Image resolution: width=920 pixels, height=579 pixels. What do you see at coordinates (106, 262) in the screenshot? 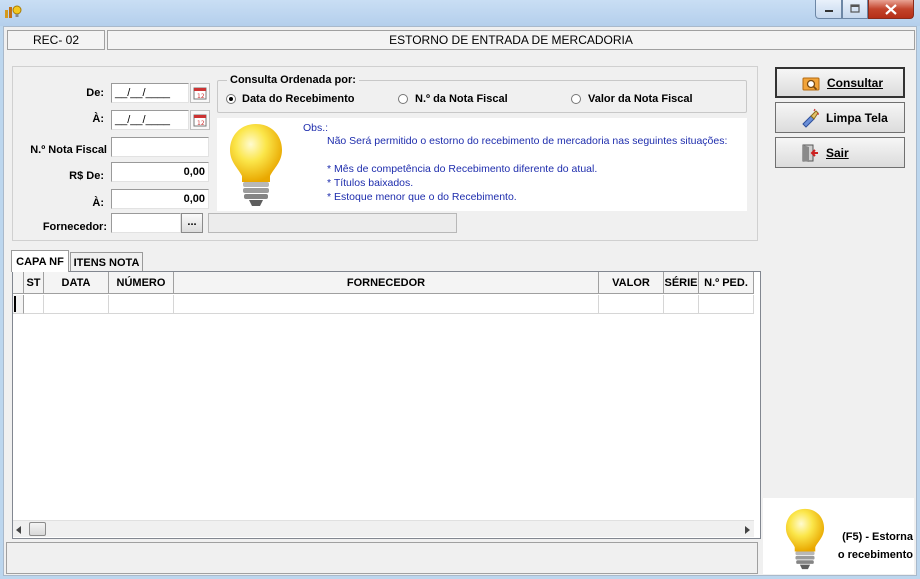
I see `tab-itens-nota: ITENS NOTA` at bounding box center [106, 262].